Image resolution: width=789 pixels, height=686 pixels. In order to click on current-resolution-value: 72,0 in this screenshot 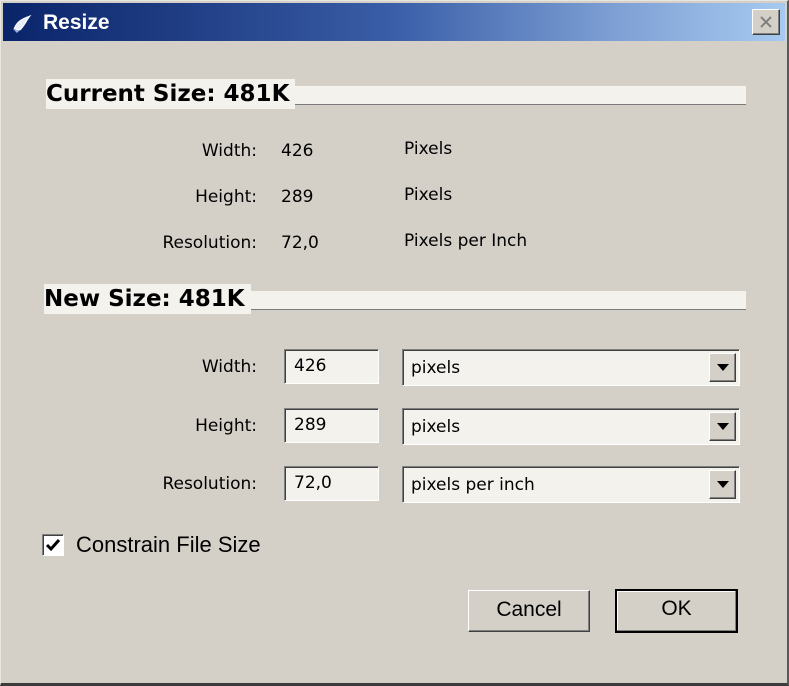, I will do `click(300, 243)`.